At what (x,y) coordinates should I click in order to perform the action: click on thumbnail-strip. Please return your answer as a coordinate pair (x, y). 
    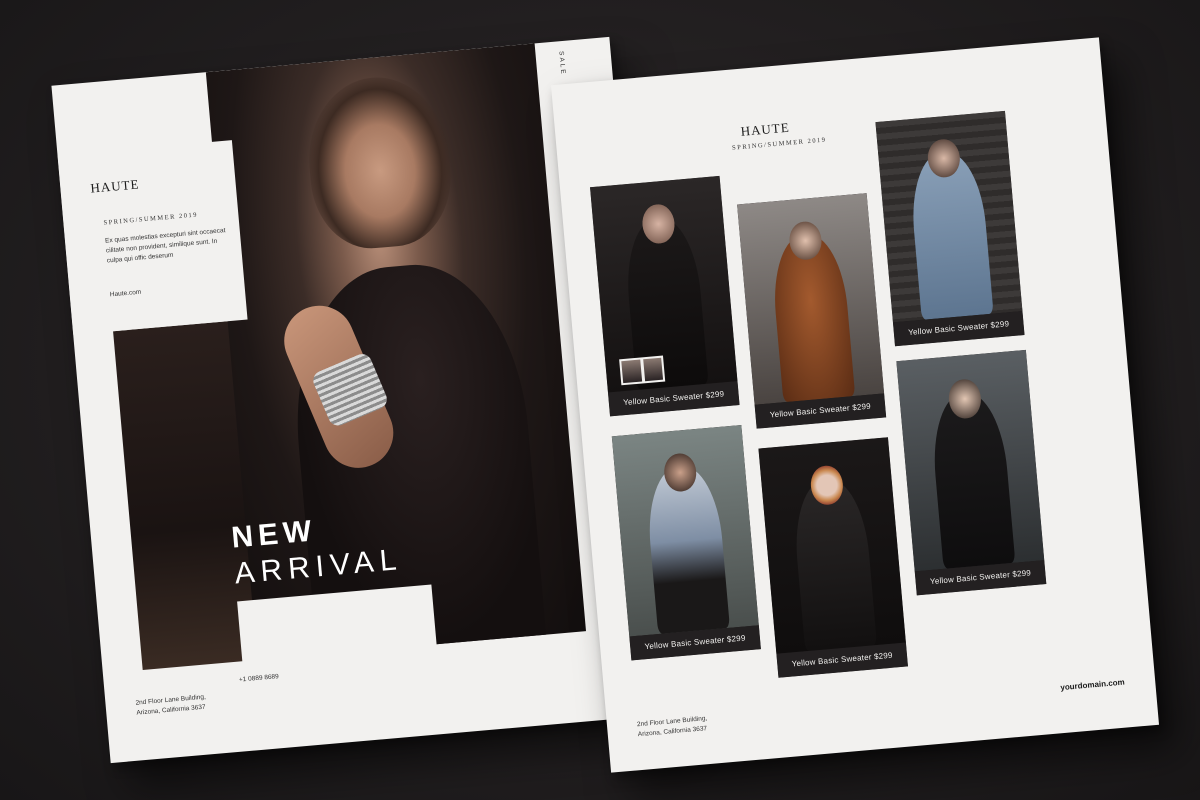
    Looking at the image, I should click on (642, 370).